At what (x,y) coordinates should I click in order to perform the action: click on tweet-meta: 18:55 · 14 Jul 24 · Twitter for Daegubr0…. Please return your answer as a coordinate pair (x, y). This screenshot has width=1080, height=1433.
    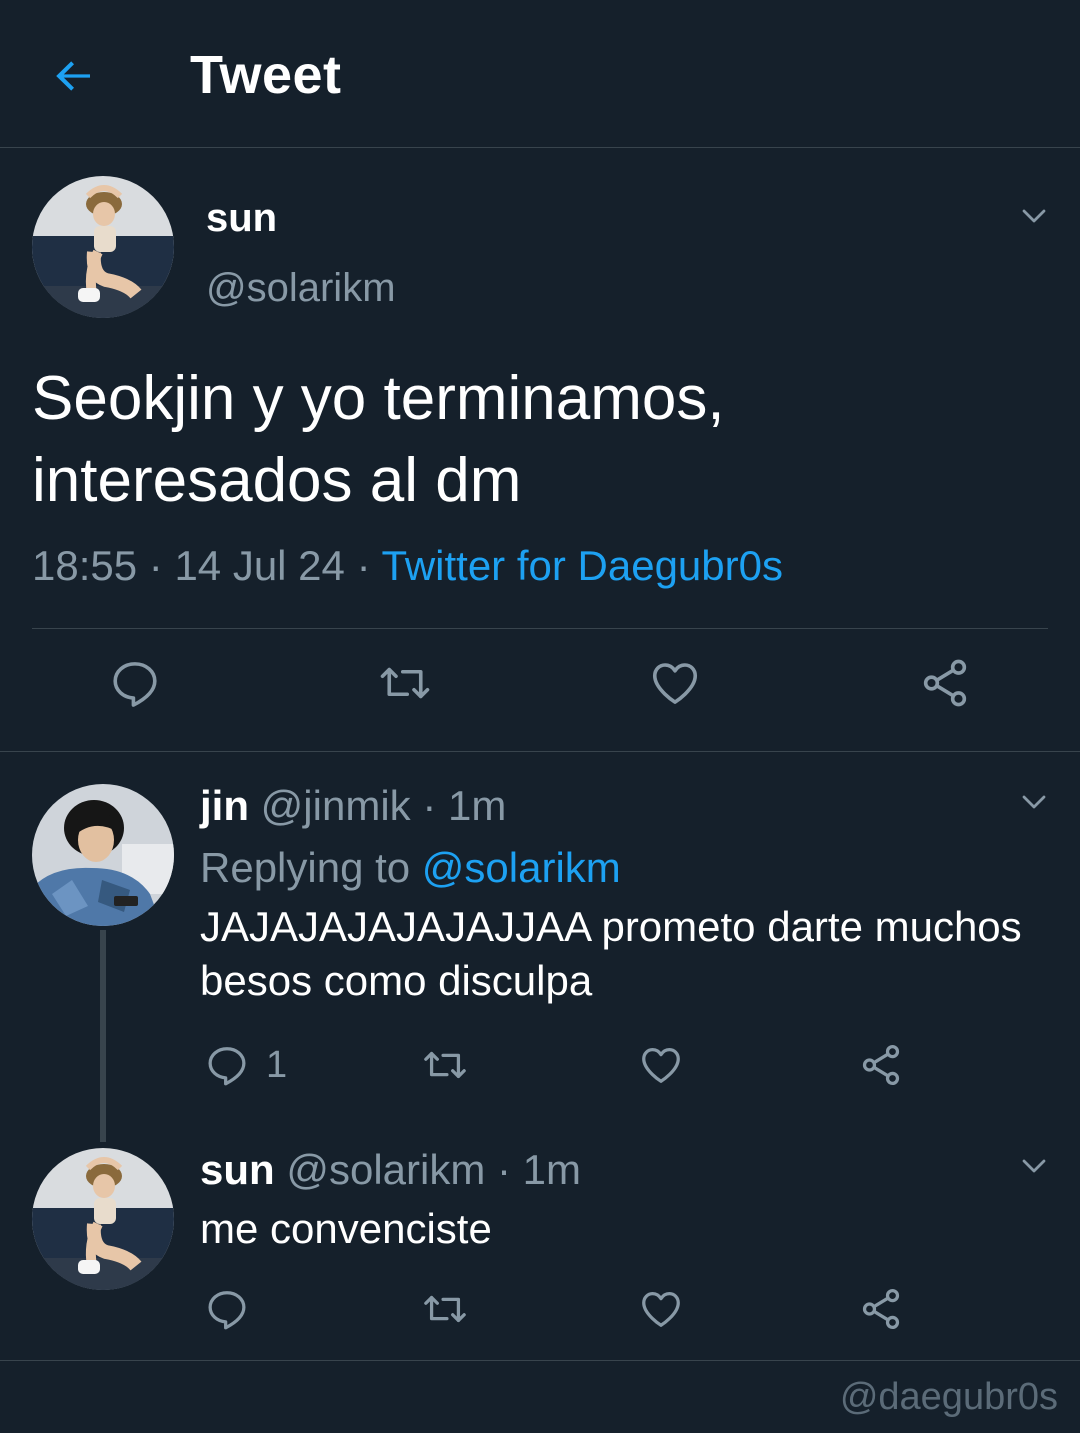
    Looking at the image, I should click on (407, 566).